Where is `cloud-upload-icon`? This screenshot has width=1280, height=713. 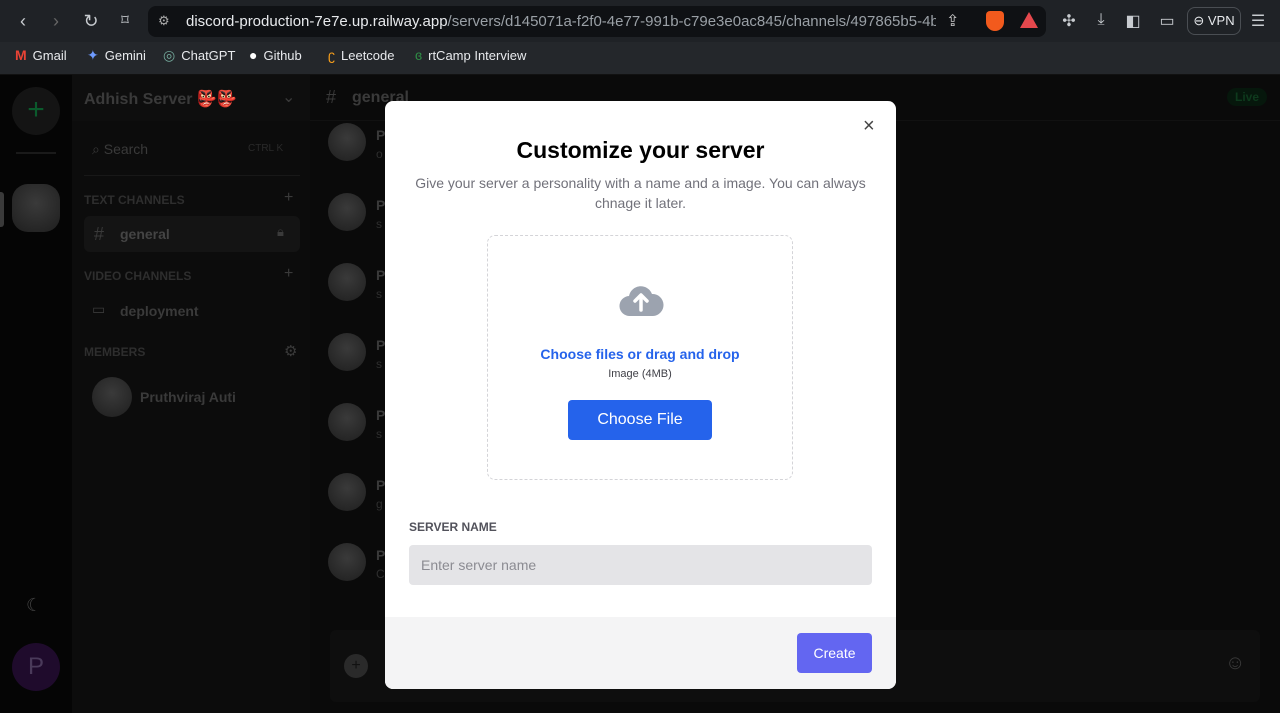
cloud-upload-icon is located at coordinates (641, 301).